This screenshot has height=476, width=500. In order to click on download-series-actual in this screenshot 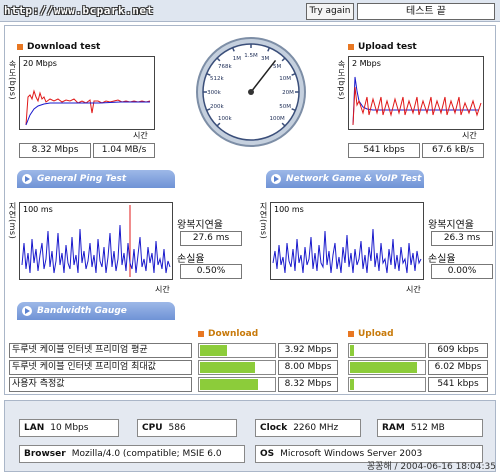, I will do `click(88, 107)`.